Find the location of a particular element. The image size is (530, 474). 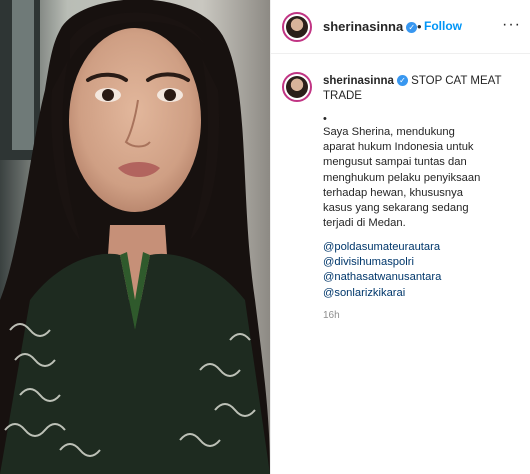

post-timestamp: 16h is located at coordinates (331, 315).